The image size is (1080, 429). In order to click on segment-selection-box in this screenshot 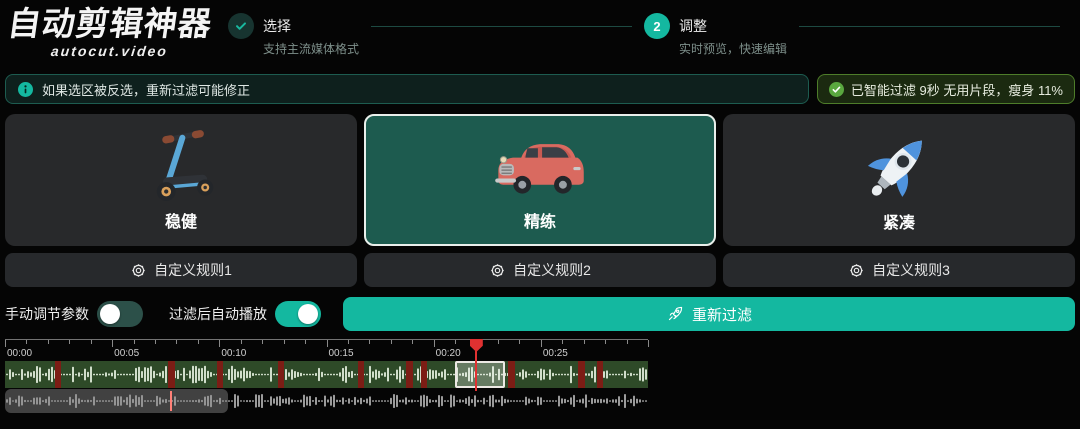, I will do `click(480, 374)`.